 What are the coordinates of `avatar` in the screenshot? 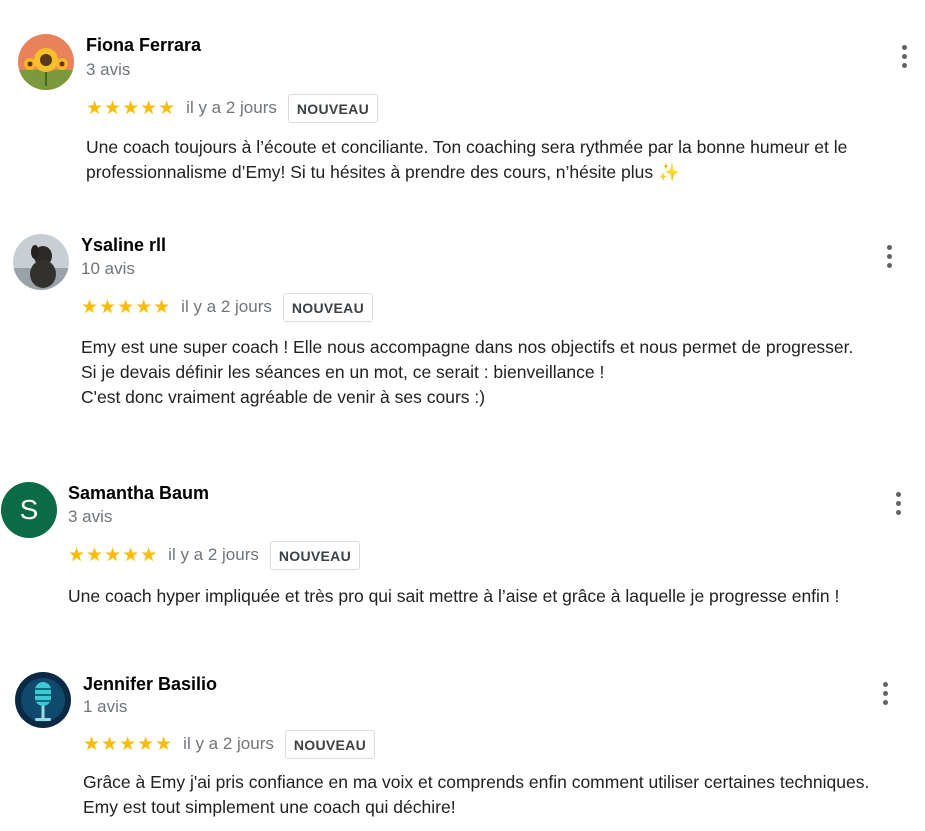 It's located at (43, 700).